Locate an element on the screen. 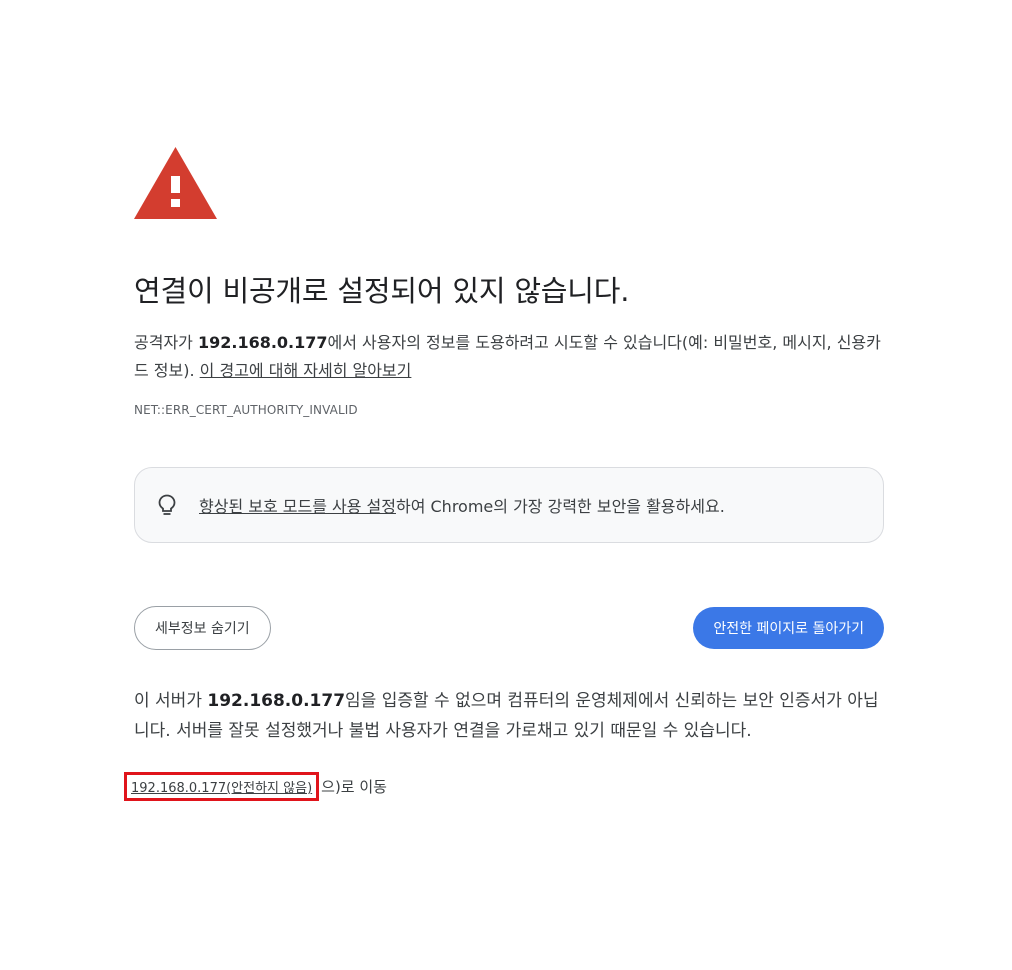 The image size is (1012, 970). desc-host: 192.168.0.177 is located at coordinates (262, 342).